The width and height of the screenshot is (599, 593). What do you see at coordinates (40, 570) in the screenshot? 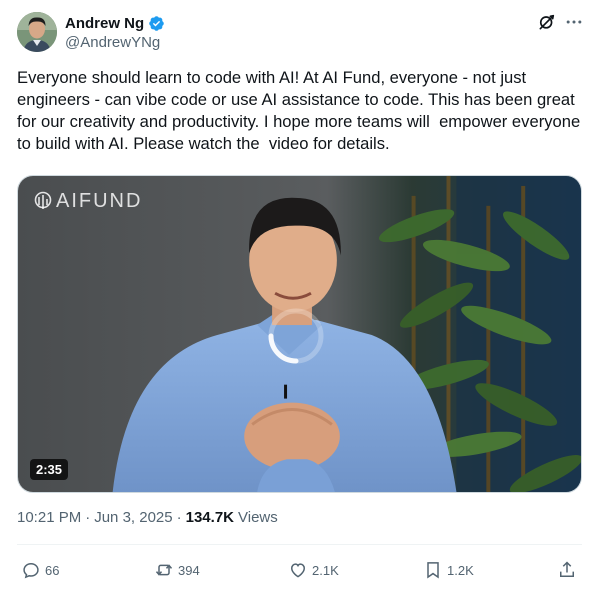
I see `reply-button: 66` at bounding box center [40, 570].